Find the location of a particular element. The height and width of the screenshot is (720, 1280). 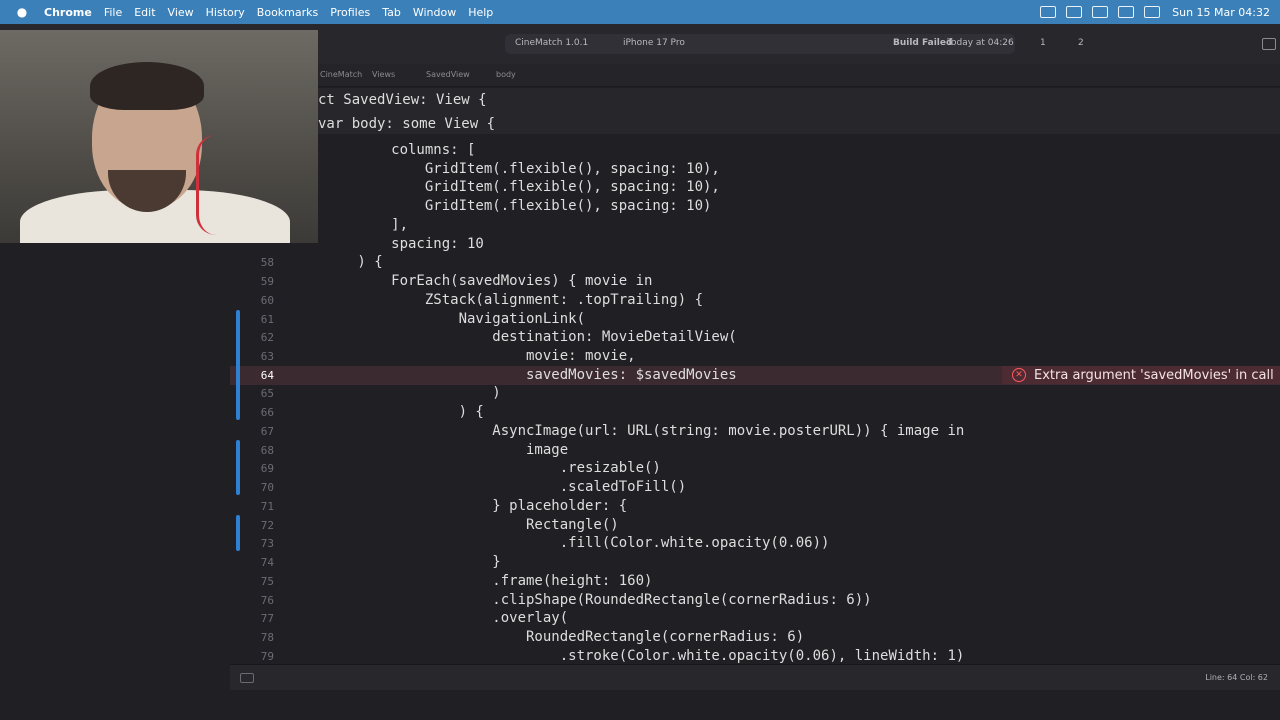

earphone-cable is located at coordinates (217, 185).